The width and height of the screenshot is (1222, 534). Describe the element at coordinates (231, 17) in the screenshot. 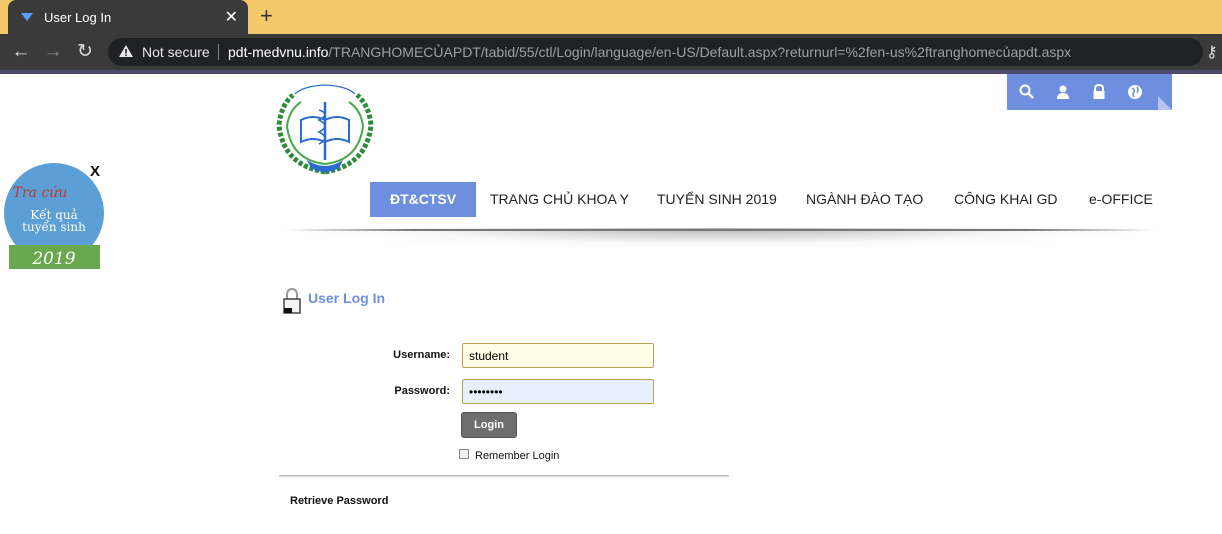

I see `close-tab-icon: ✕` at that location.